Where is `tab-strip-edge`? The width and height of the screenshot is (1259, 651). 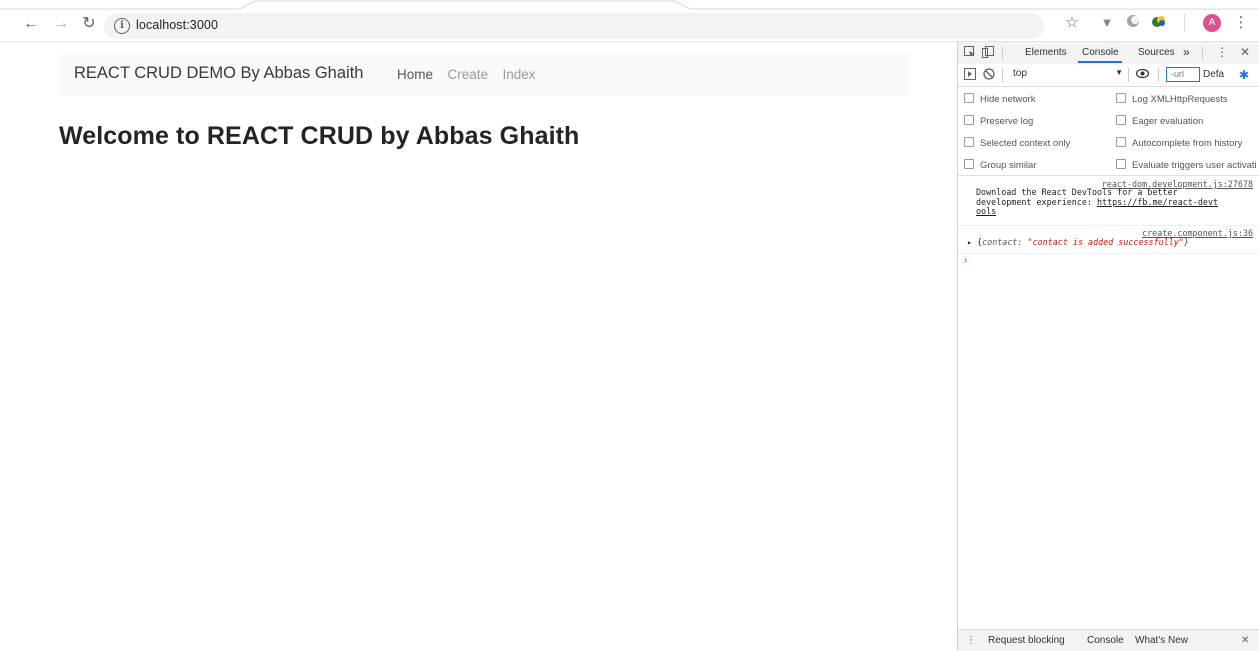 tab-strip-edge is located at coordinates (629, 5).